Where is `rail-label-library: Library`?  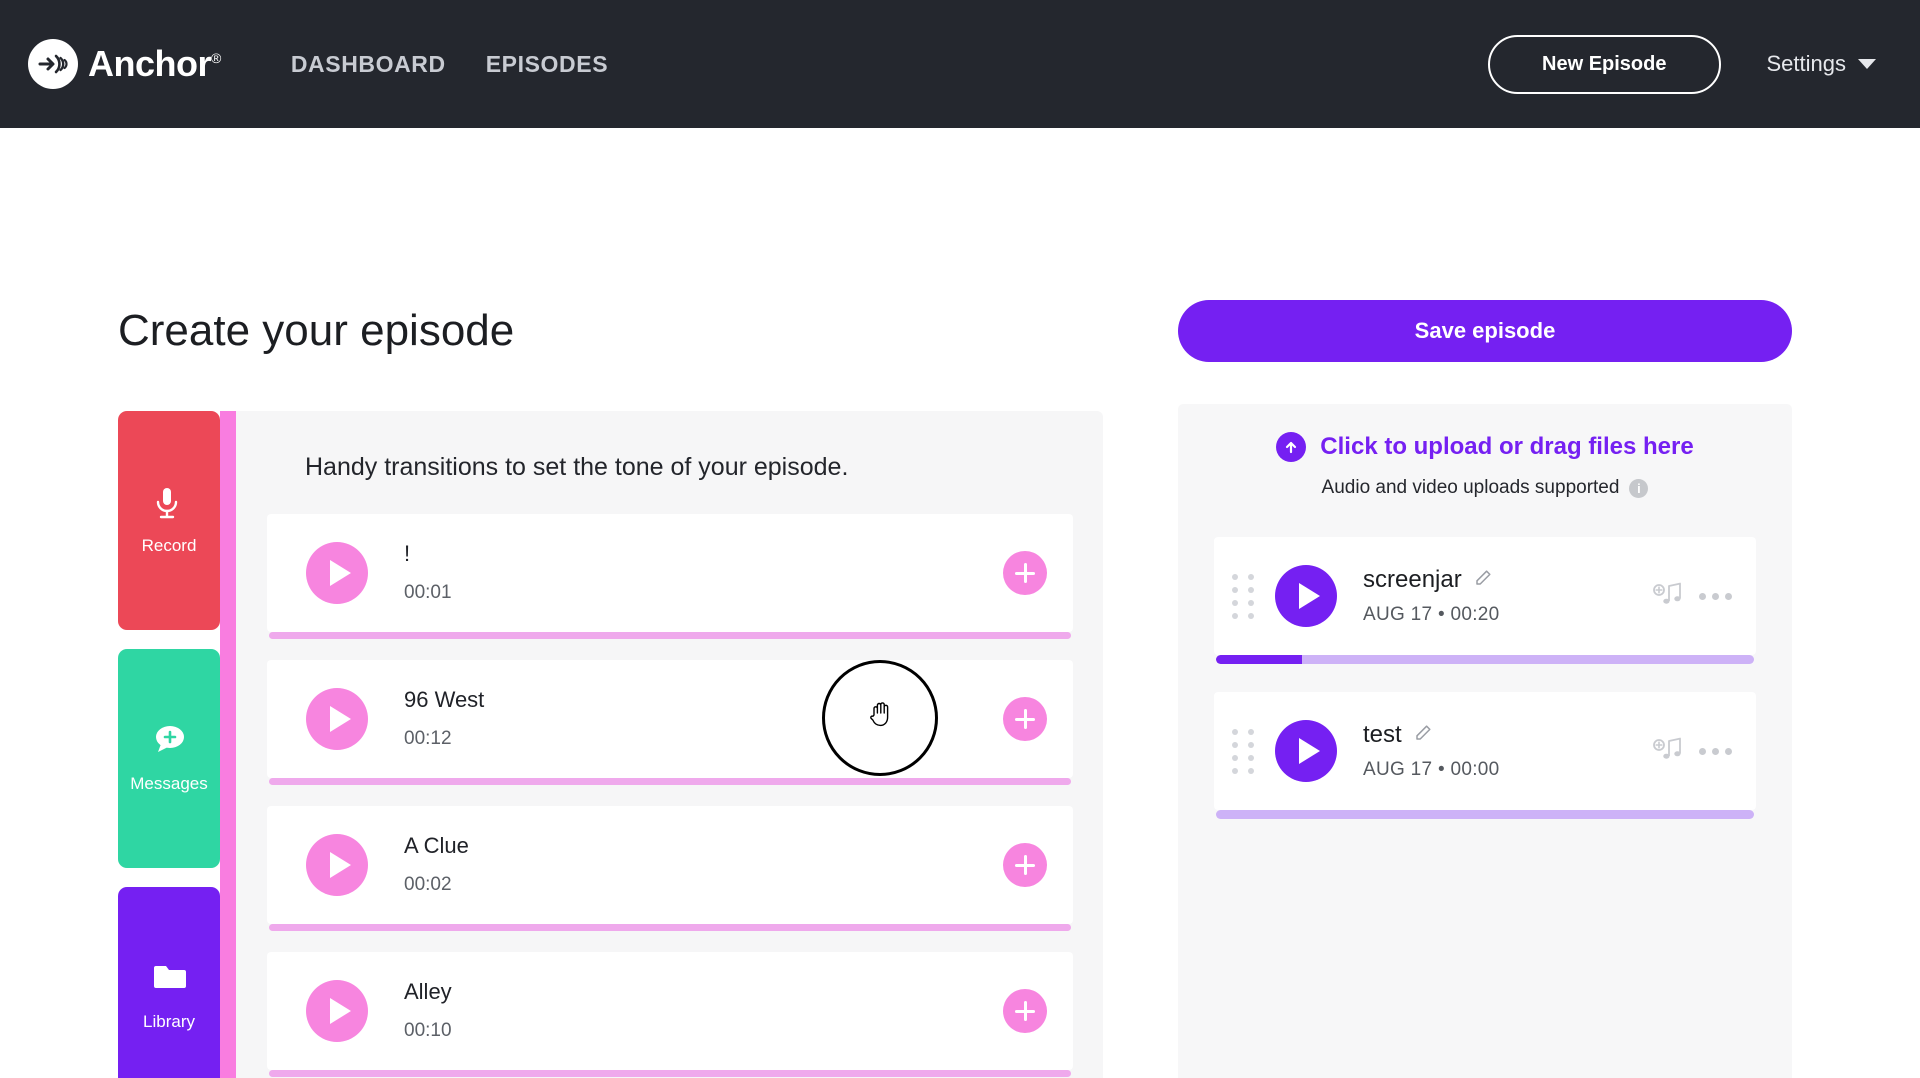
rail-label-library: Library is located at coordinates (169, 1021).